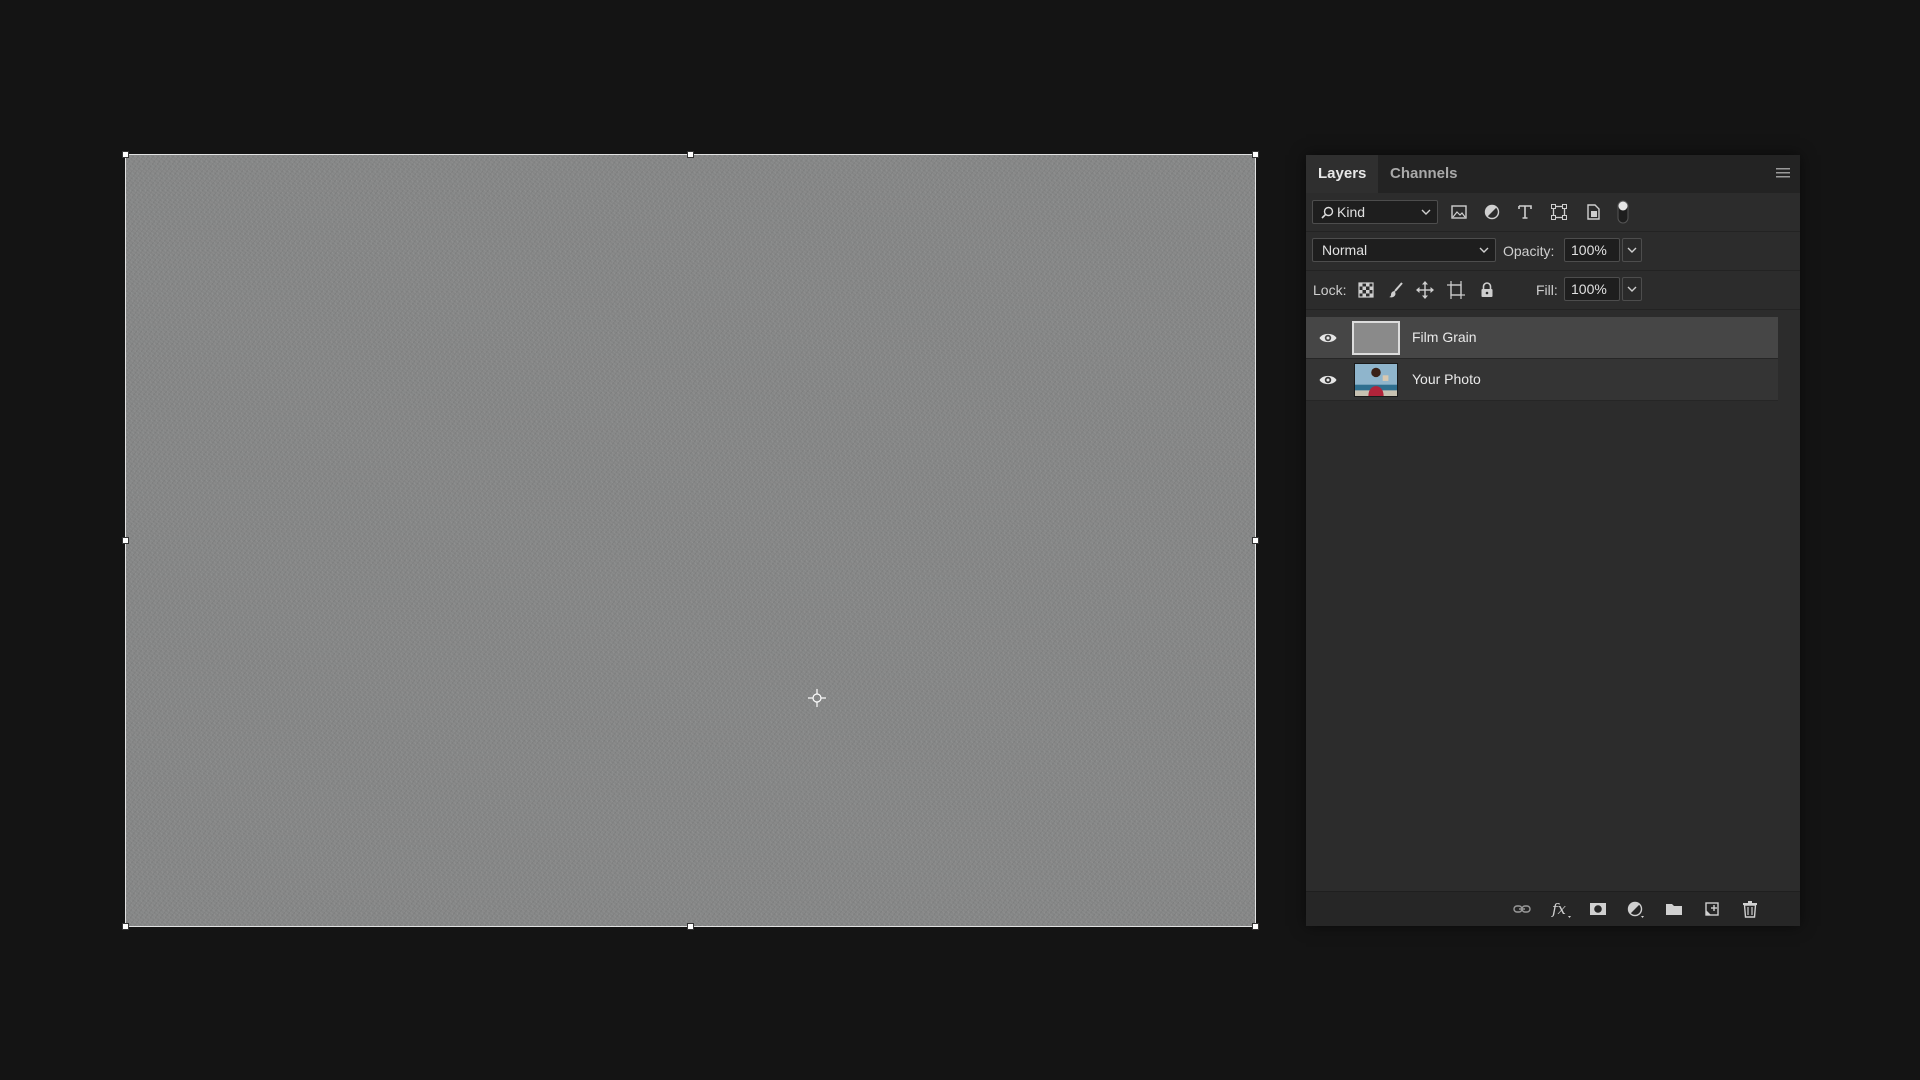 Image resolution: width=1920 pixels, height=1080 pixels. Describe the element at coordinates (125, 154) in the screenshot. I see `transform-handle-top-left` at that location.